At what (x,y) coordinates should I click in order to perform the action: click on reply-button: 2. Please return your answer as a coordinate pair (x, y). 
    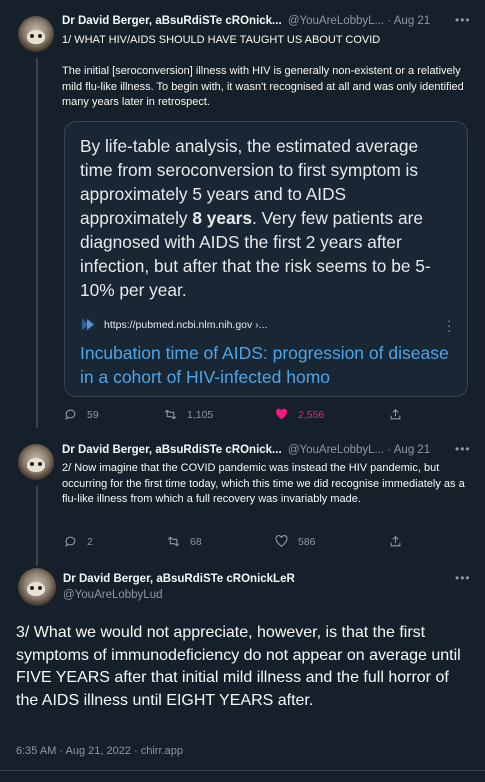
    Looking at the image, I should click on (78, 541).